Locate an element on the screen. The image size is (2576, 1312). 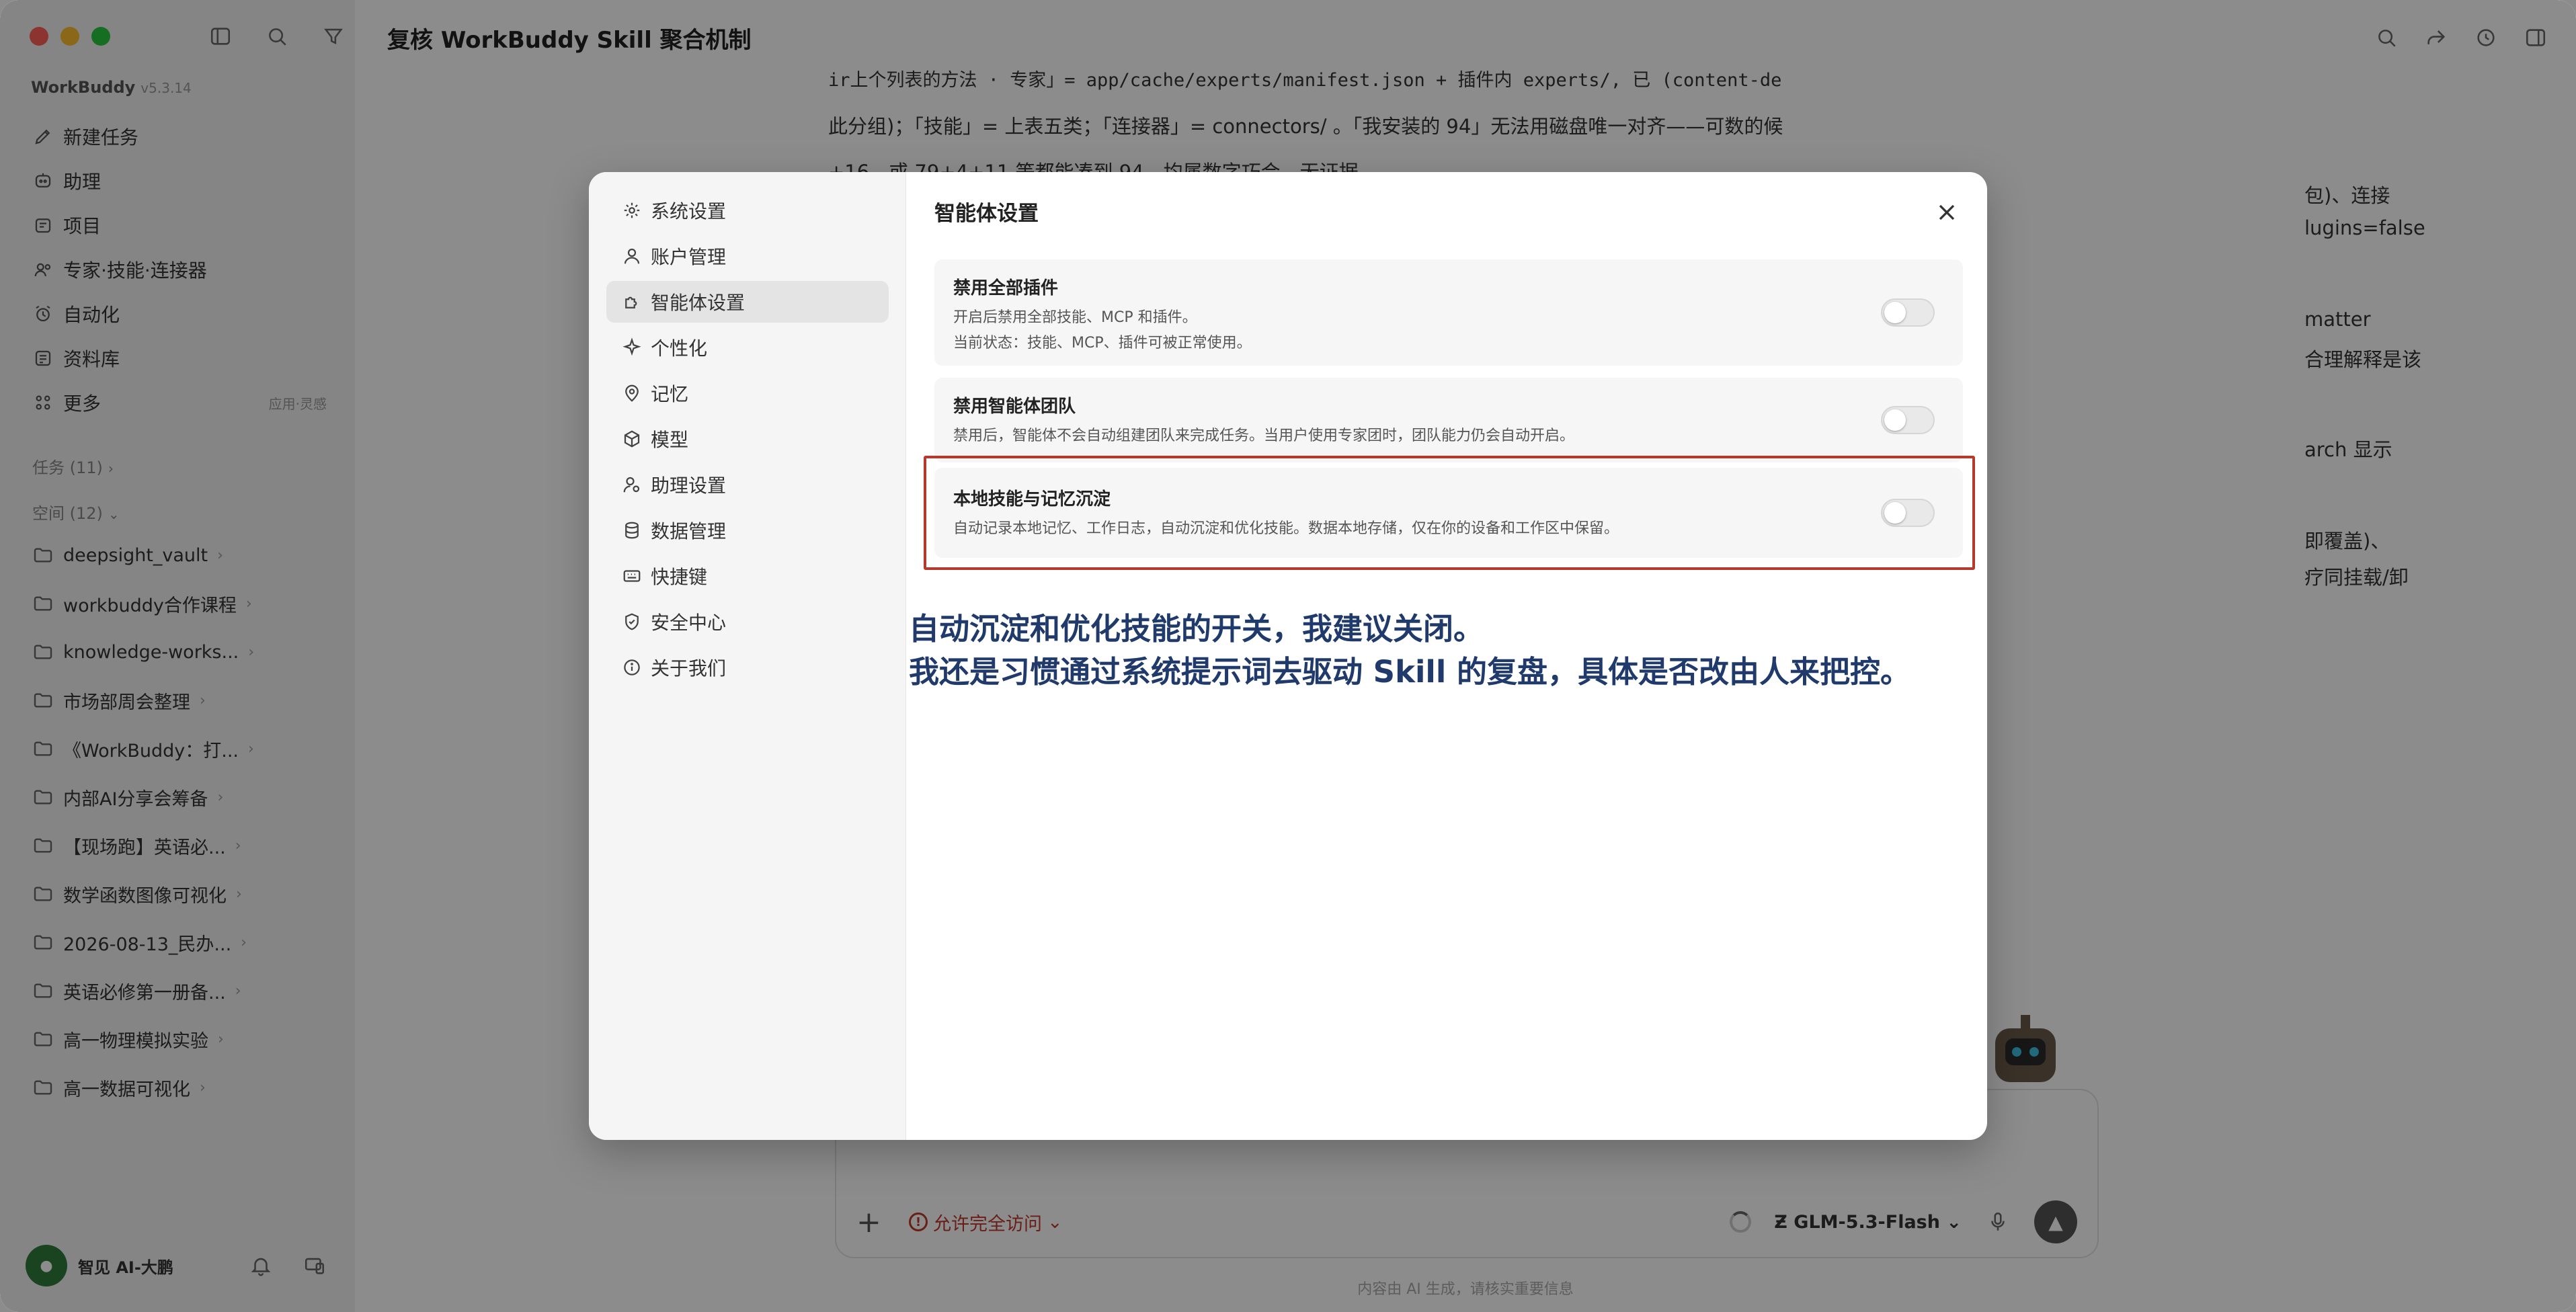
setting-status: 当前状态：技能、MCP、插件可被正常使用。 is located at coordinates (1102, 343).